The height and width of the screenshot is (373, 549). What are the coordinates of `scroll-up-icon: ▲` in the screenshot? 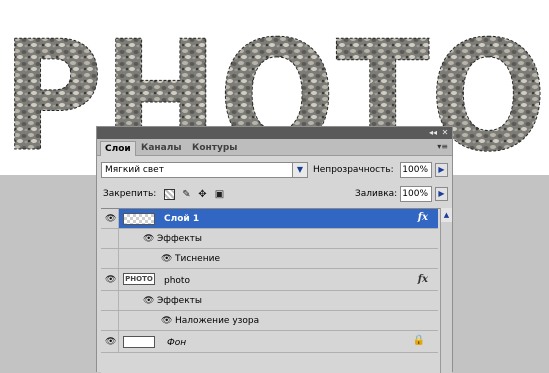 It's located at (446, 215).